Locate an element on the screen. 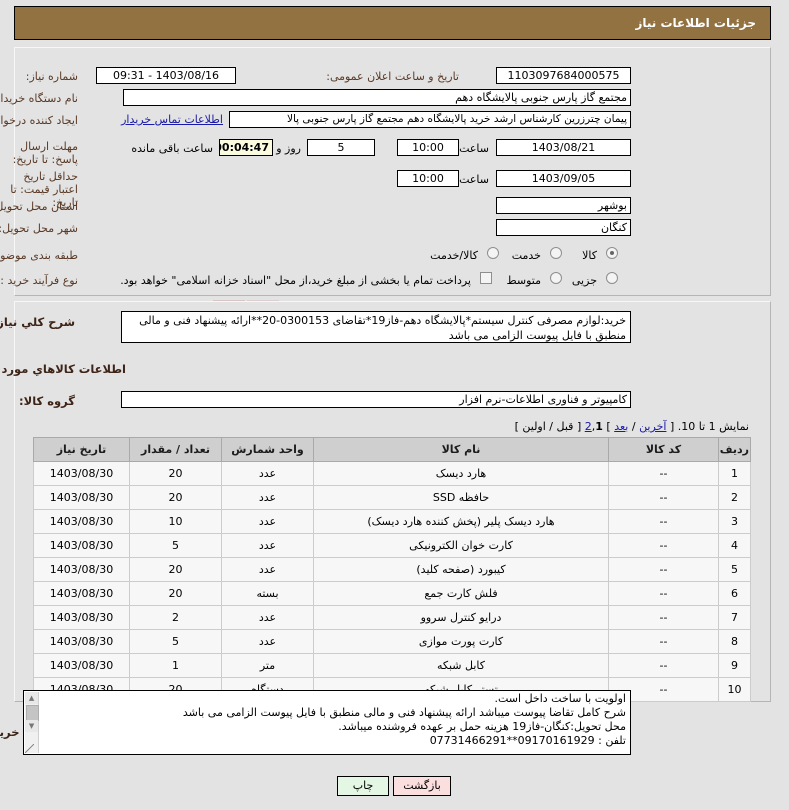  pagination-sep-2: / is located at coordinates (551, 426).